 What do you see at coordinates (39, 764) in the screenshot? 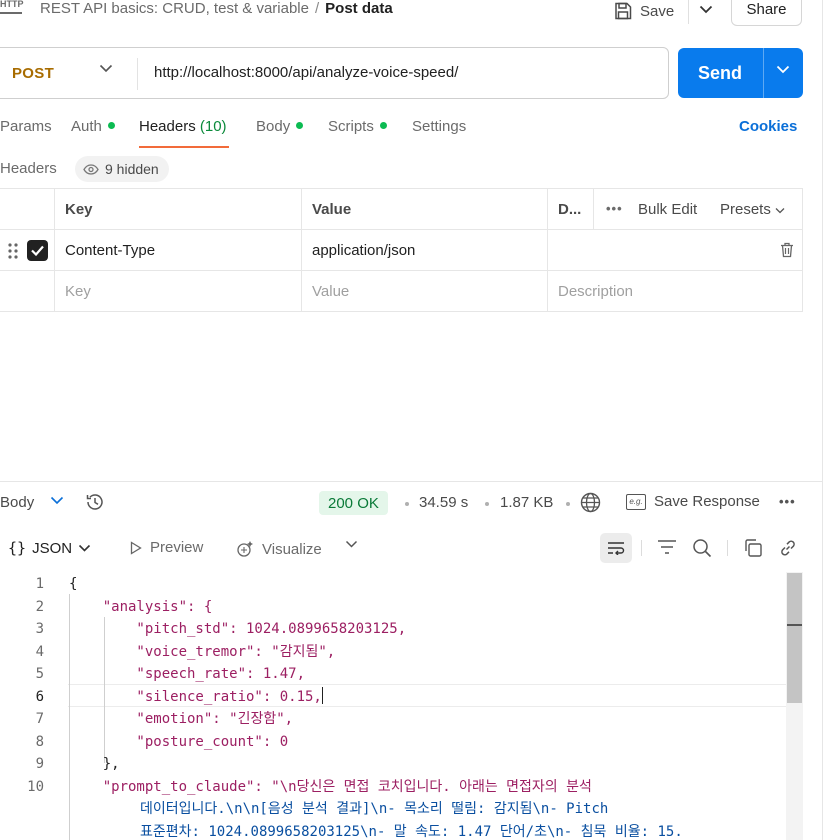
I see `line-number: 9` at bounding box center [39, 764].